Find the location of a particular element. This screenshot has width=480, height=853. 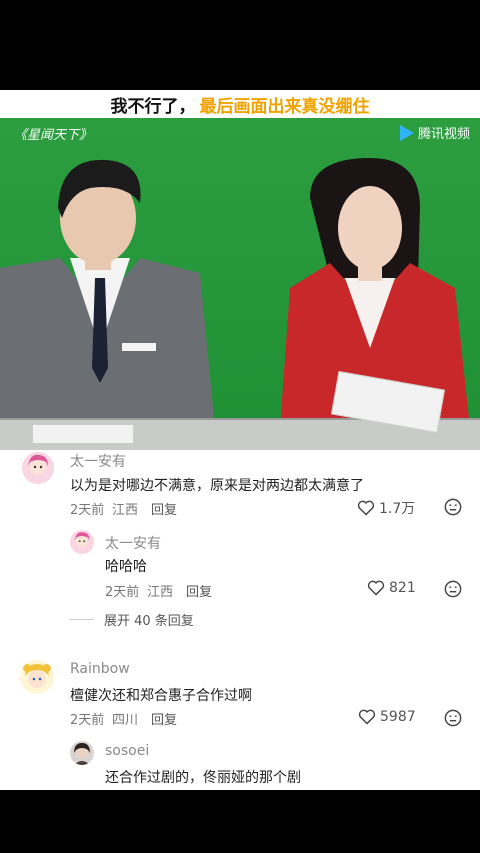

title-banner: 我不行了， 最后画面出来真没绷住 is located at coordinates (240, 104).